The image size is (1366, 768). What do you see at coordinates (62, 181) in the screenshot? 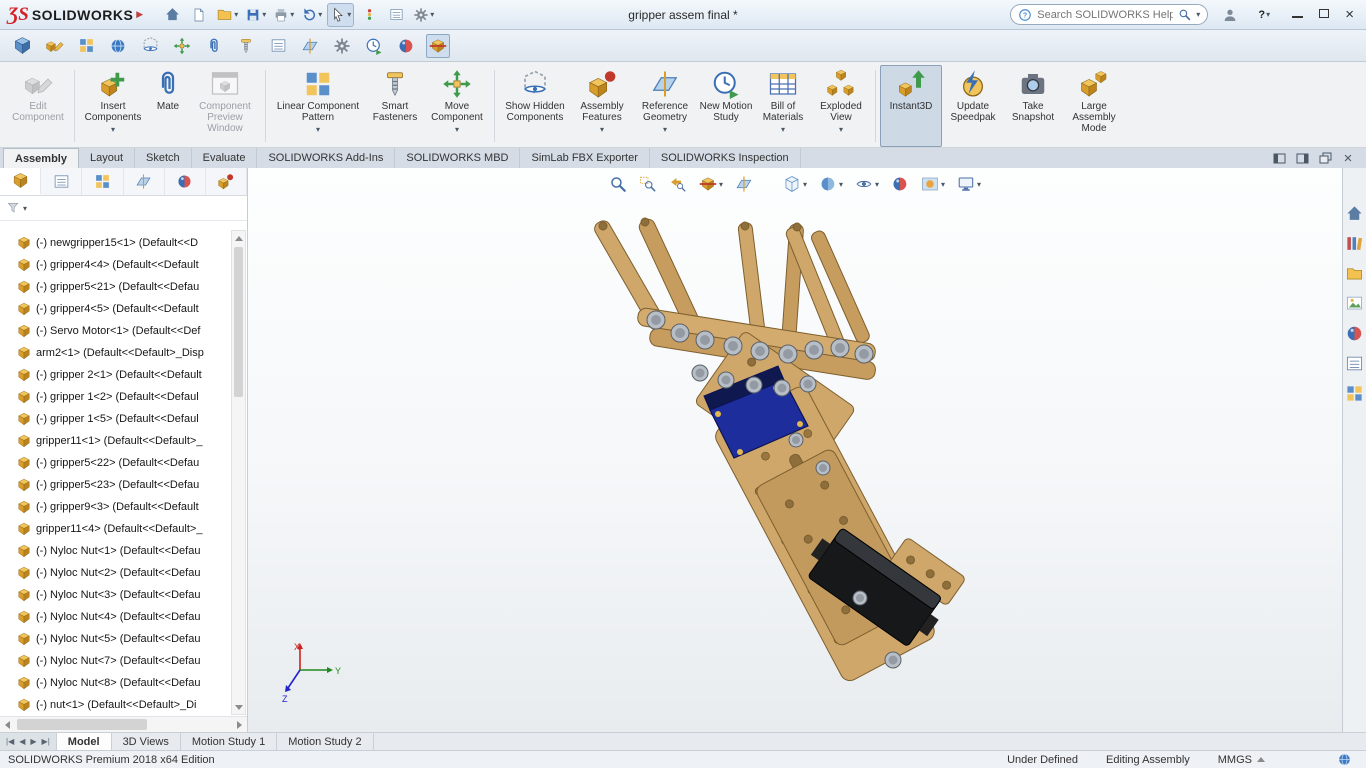
I see `property-manager-tab` at bounding box center [62, 181].